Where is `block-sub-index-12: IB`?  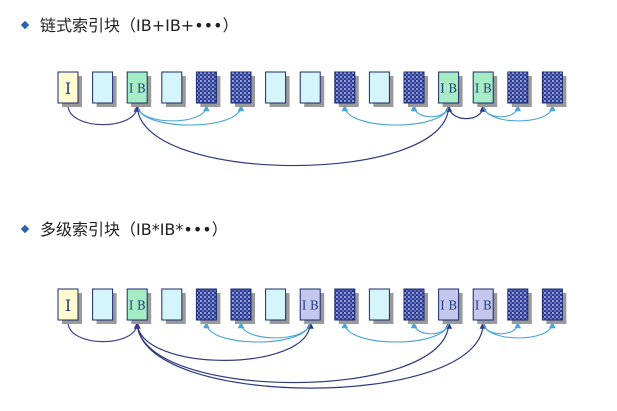
block-sub-index-12: IB is located at coordinates (485, 306).